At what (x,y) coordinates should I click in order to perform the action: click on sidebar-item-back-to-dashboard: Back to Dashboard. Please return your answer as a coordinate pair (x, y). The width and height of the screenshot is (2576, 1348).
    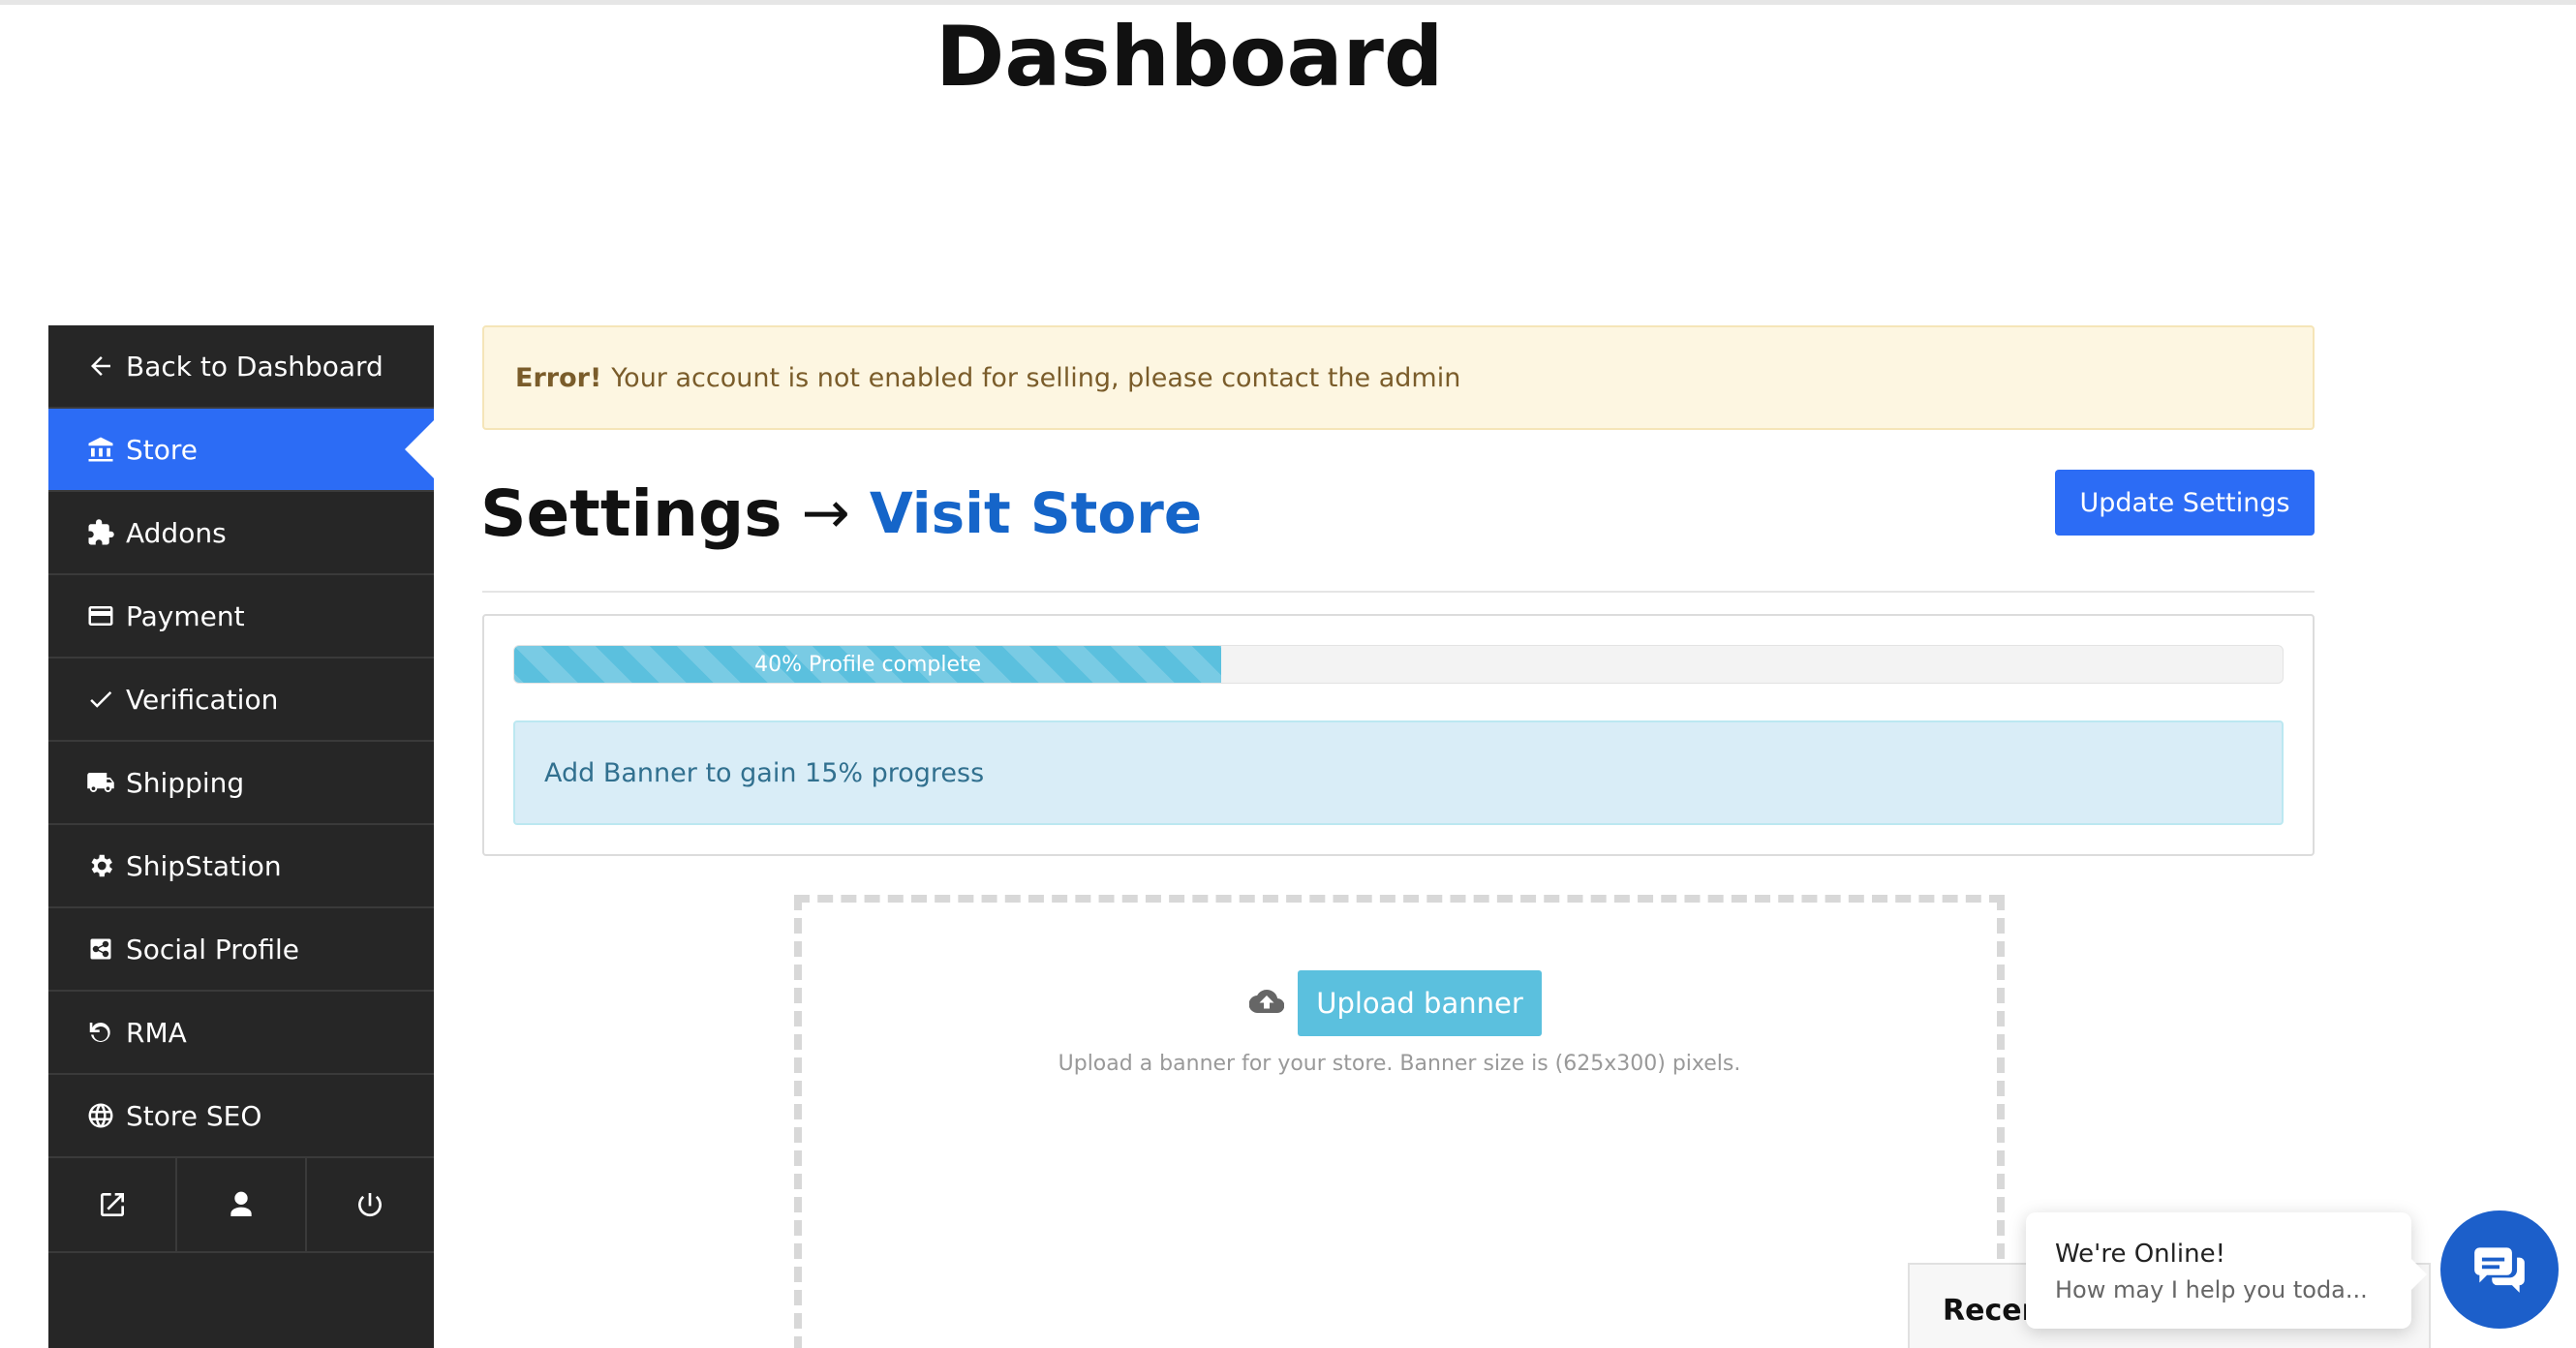
    Looking at the image, I should click on (241, 367).